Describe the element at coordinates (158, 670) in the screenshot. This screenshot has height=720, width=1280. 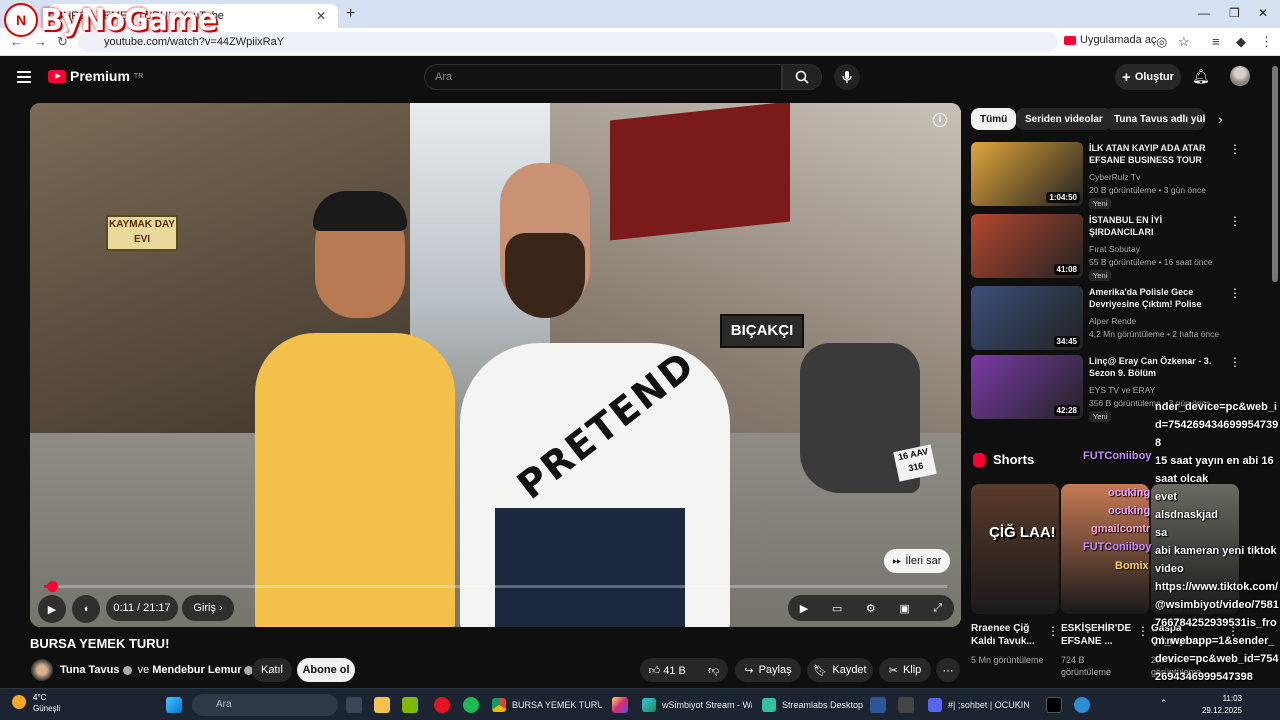
I see `channel-names: Tuna Tavus ve Mendebur Lemur` at that location.